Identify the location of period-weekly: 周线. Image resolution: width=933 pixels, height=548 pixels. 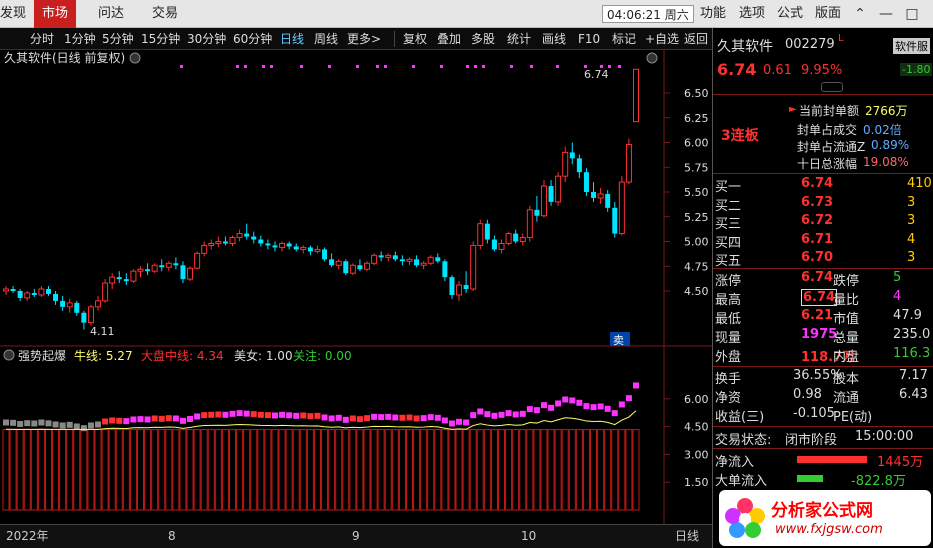
(326, 39).